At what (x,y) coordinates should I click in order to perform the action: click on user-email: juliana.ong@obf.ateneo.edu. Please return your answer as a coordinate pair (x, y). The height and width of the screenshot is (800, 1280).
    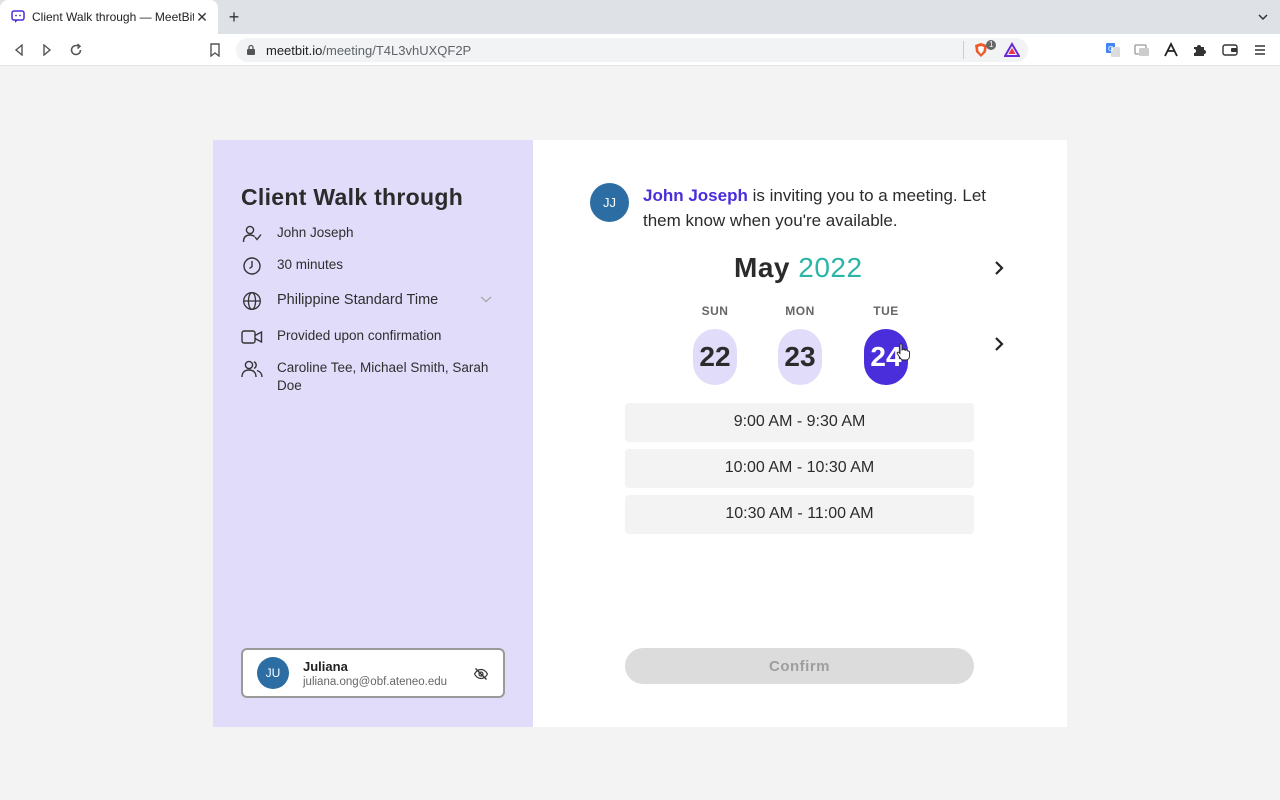
    Looking at the image, I should click on (375, 681).